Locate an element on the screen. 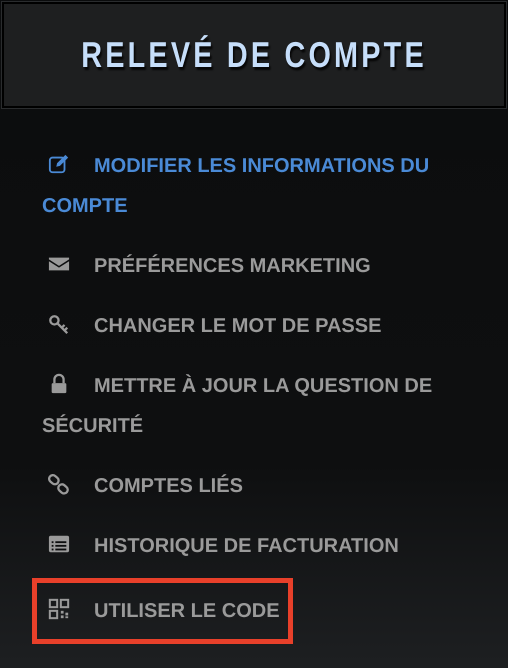  chain-link-icon is located at coordinates (59, 484).